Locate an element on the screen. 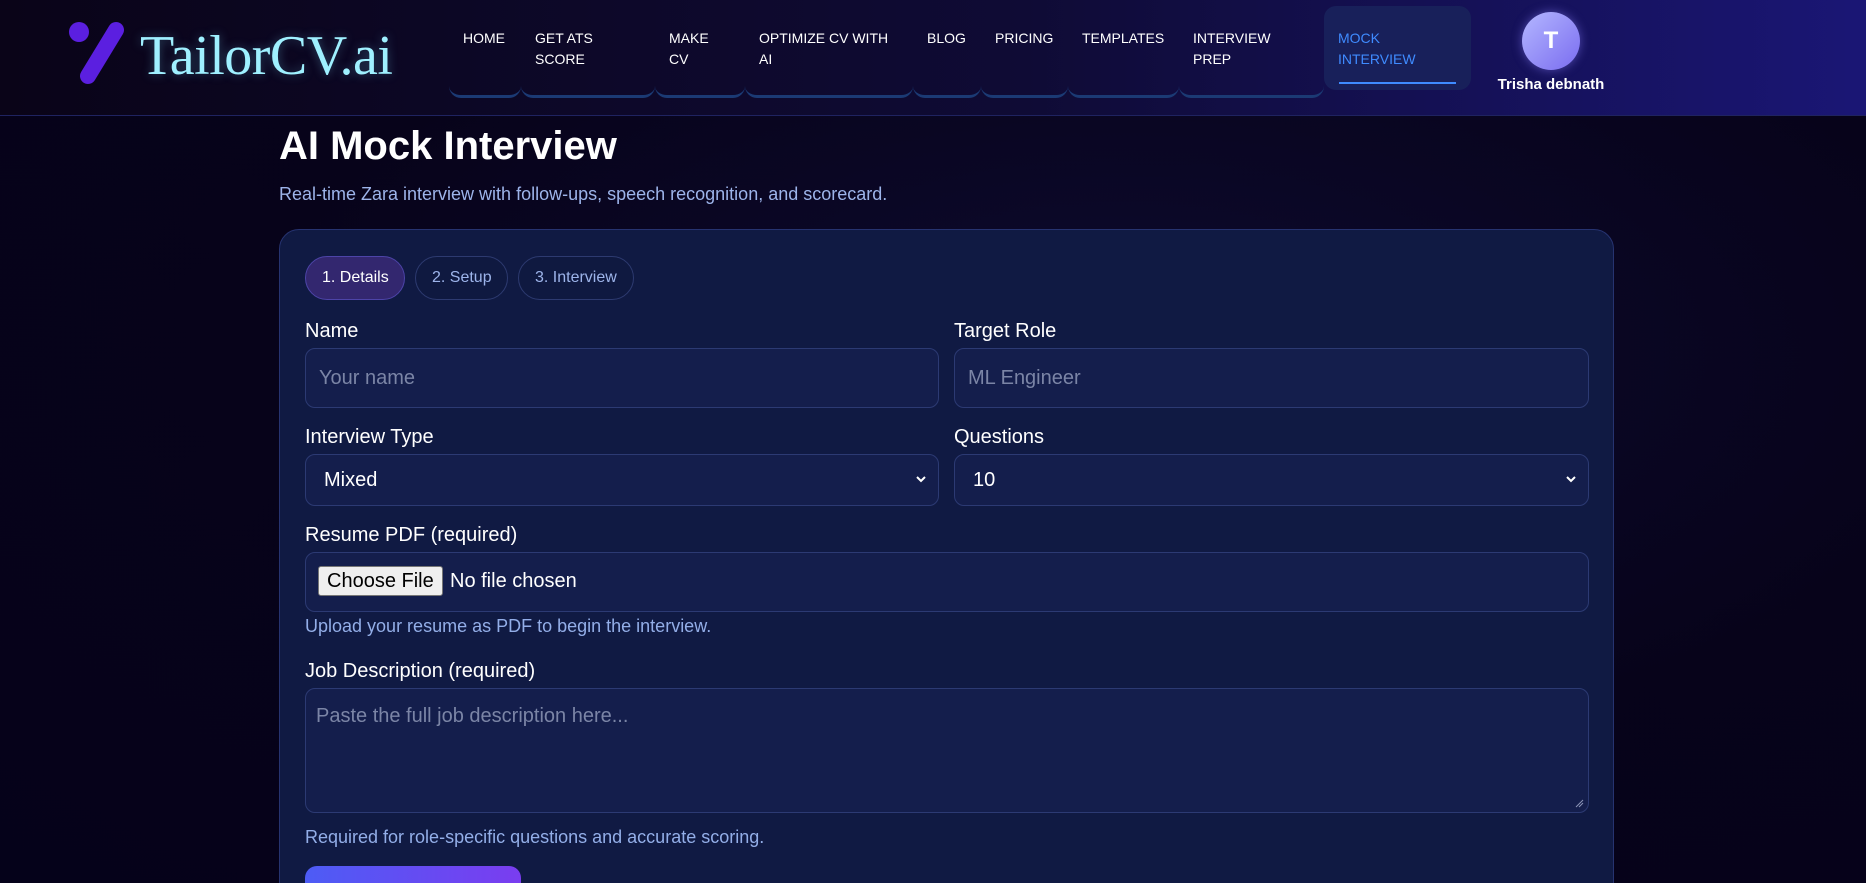  nav-item-label: BLOG is located at coordinates (946, 38).